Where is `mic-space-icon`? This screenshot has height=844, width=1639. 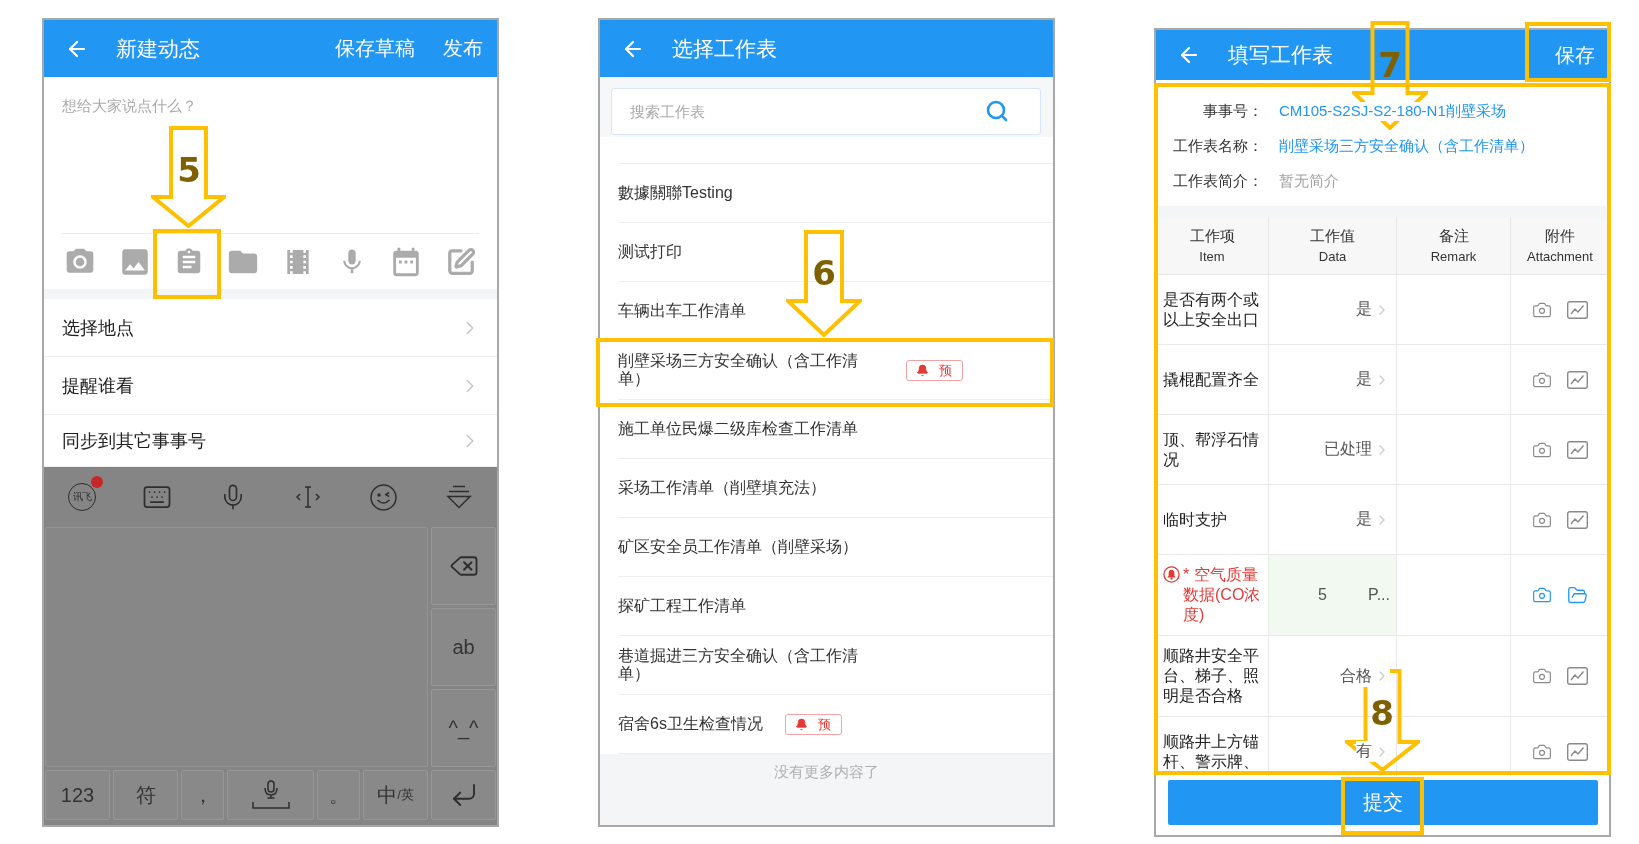
mic-space-icon is located at coordinates (270, 795).